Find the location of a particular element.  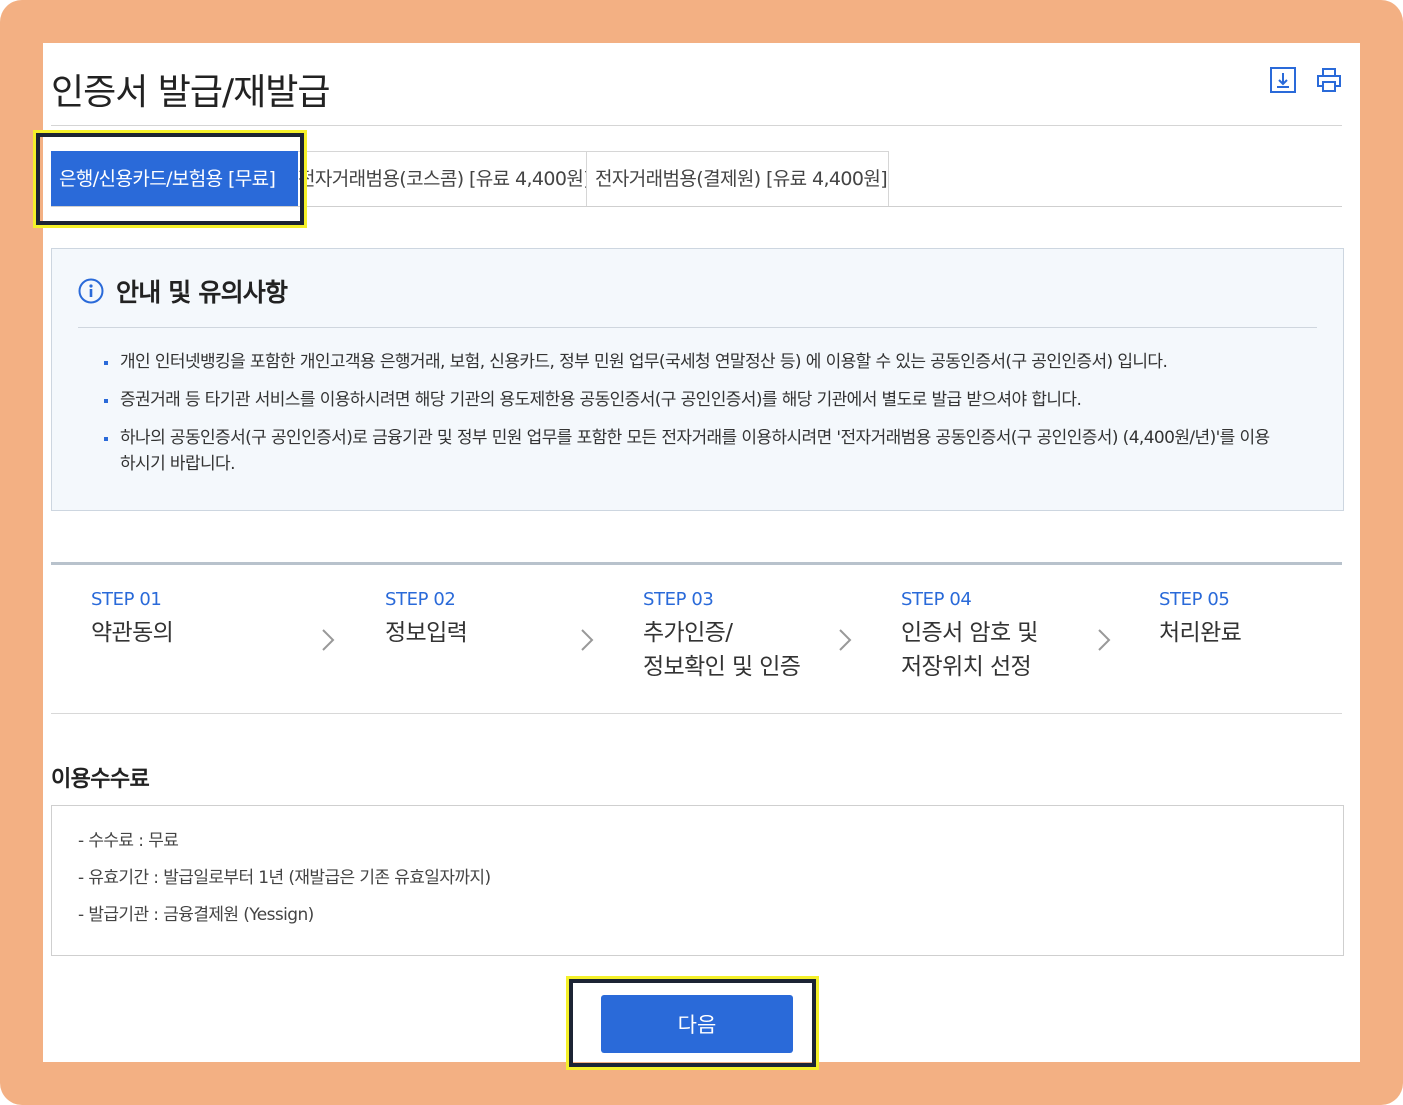

step-name: 추가인증/ 정보확인 및 인증 is located at coordinates (722, 650).